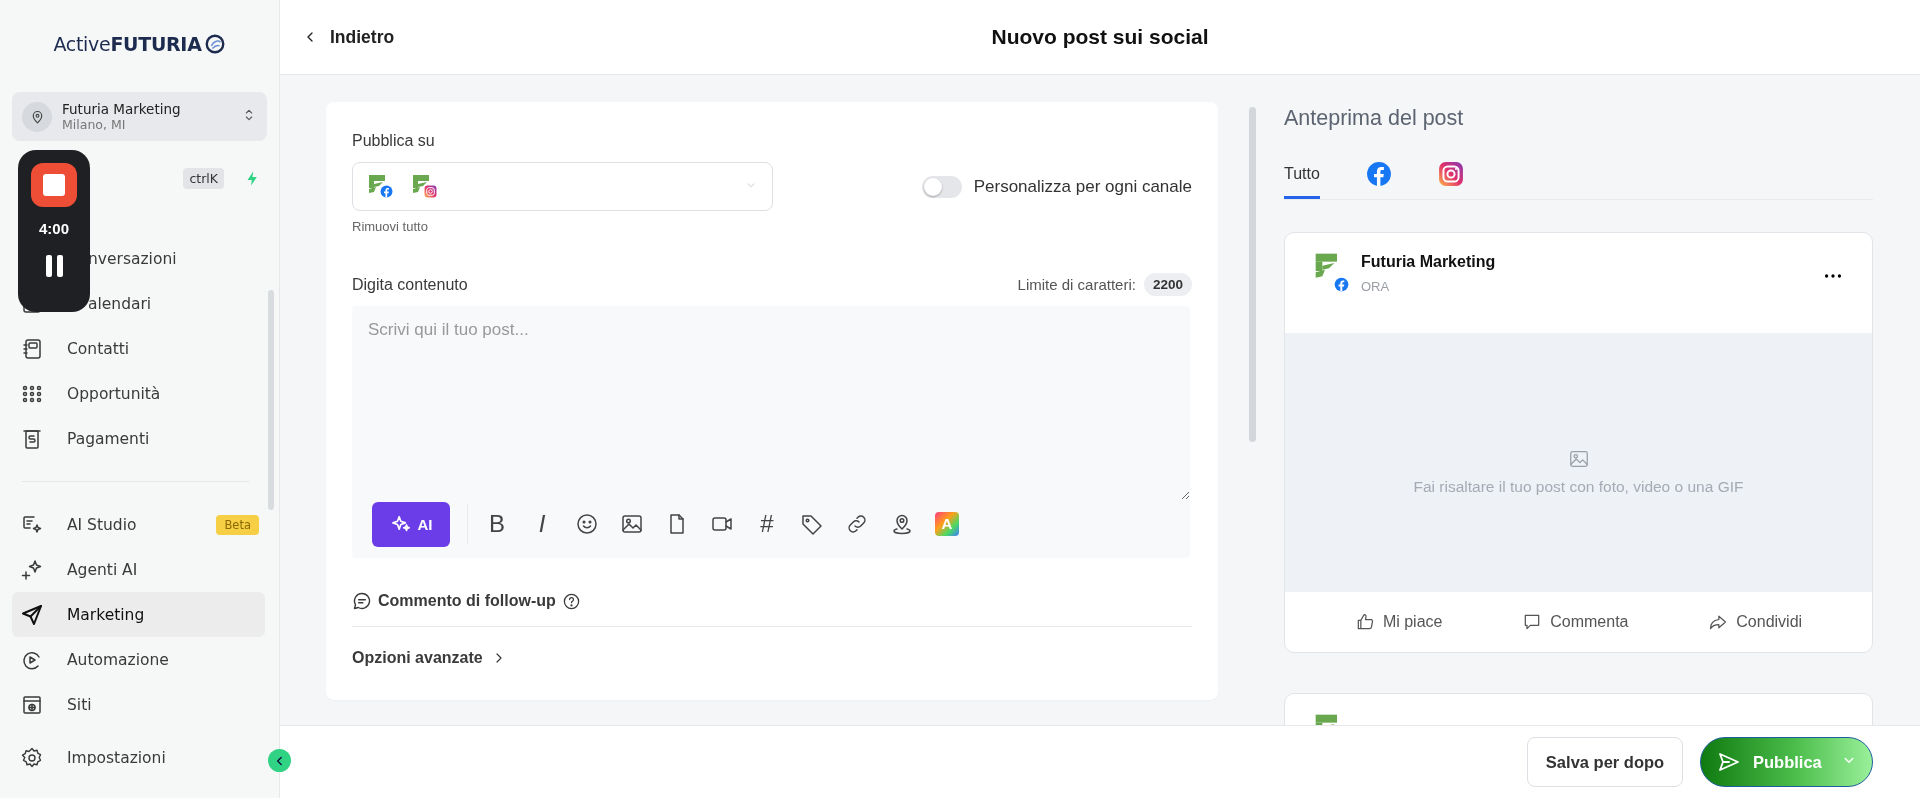 The width and height of the screenshot is (1920, 798). What do you see at coordinates (138, 704) in the screenshot?
I see `sidebar-item: Siti` at bounding box center [138, 704].